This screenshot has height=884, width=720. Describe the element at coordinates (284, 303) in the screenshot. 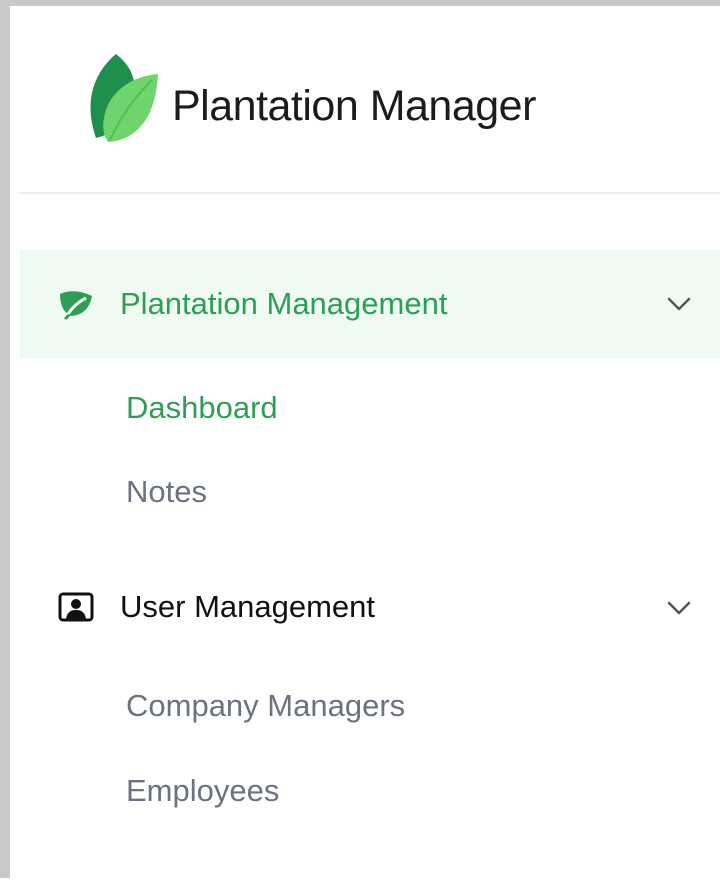

I see `nav-group-label: Plantation Management` at that location.